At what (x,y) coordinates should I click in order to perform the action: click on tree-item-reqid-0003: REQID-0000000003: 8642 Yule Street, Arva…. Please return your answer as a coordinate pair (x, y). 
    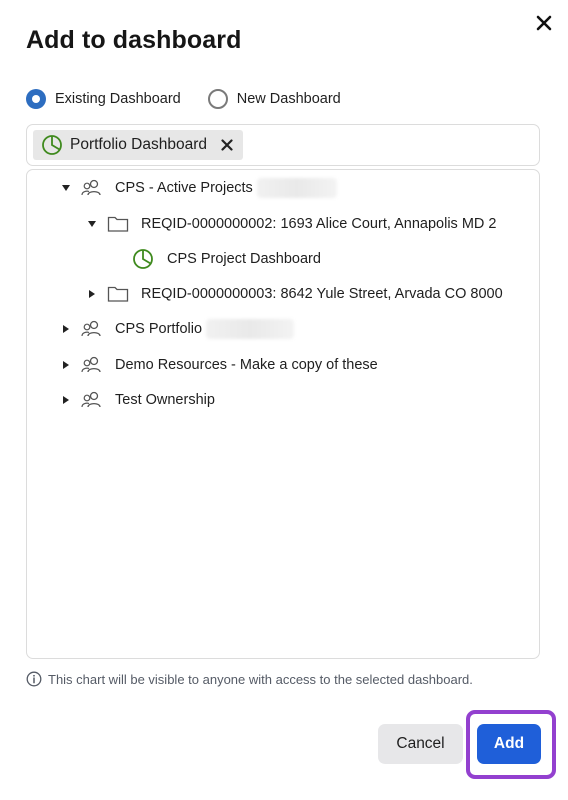
    Looking at the image, I should click on (295, 294).